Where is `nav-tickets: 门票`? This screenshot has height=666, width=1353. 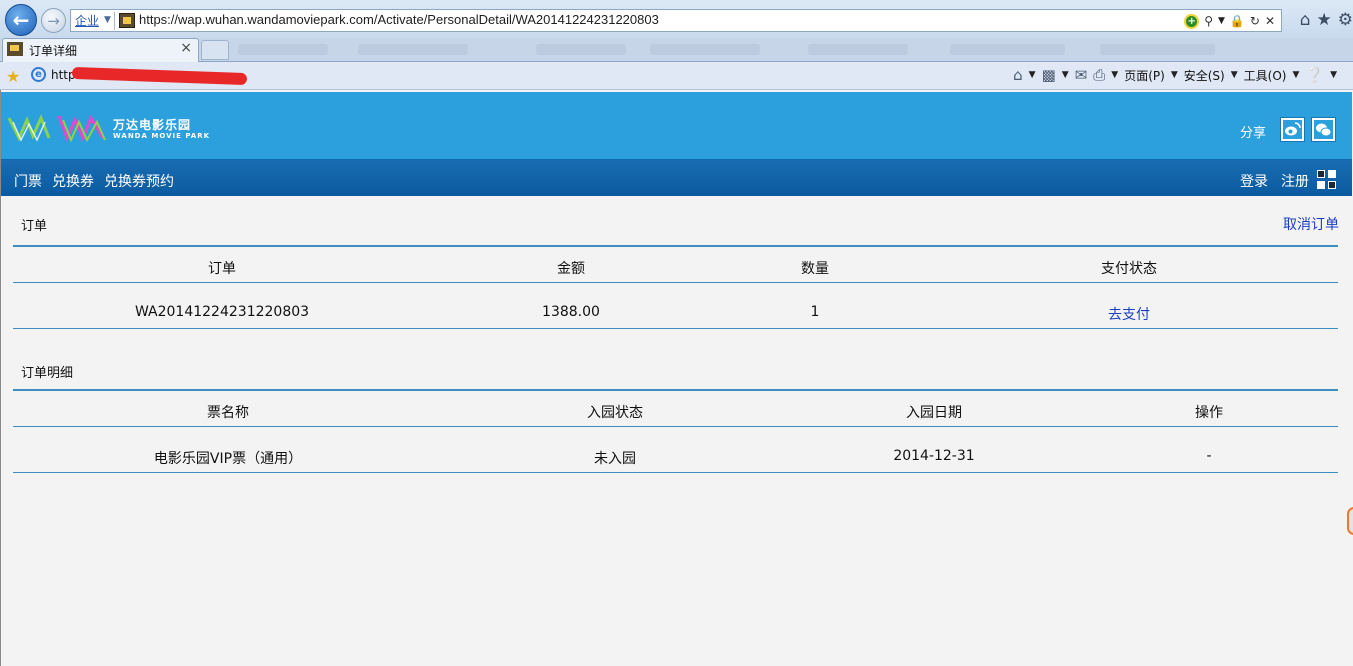
nav-tickets: 门票 is located at coordinates (28, 181).